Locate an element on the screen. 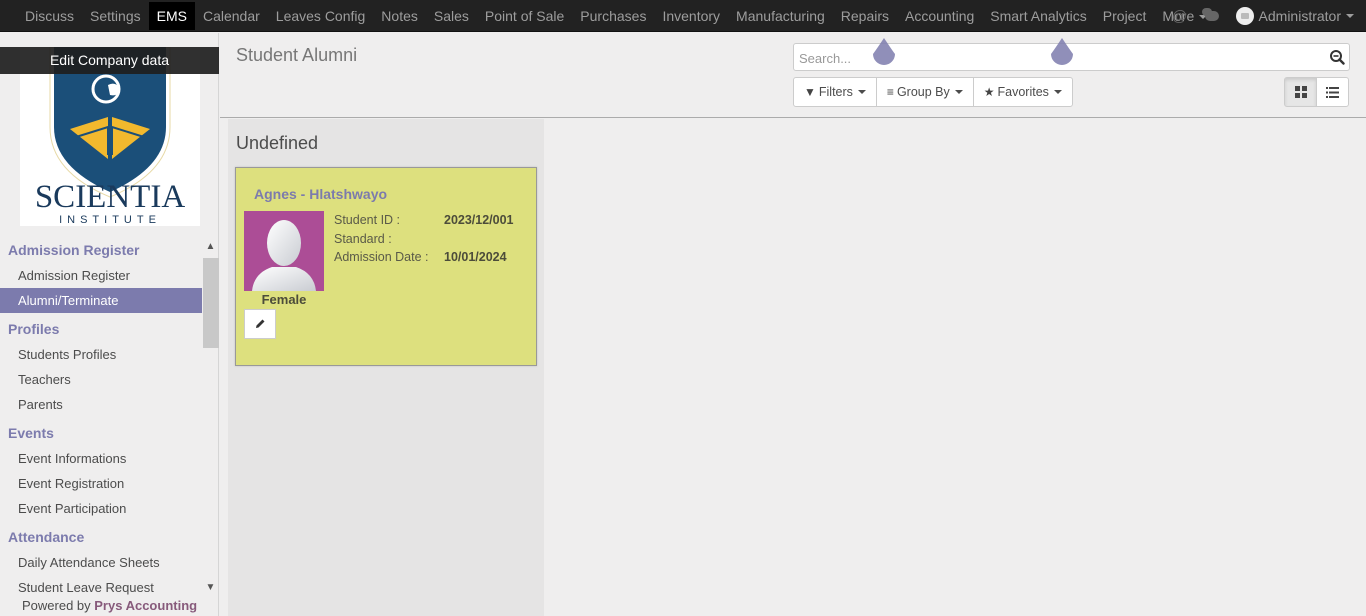 The image size is (1366, 616). student-photo is located at coordinates (284, 251).